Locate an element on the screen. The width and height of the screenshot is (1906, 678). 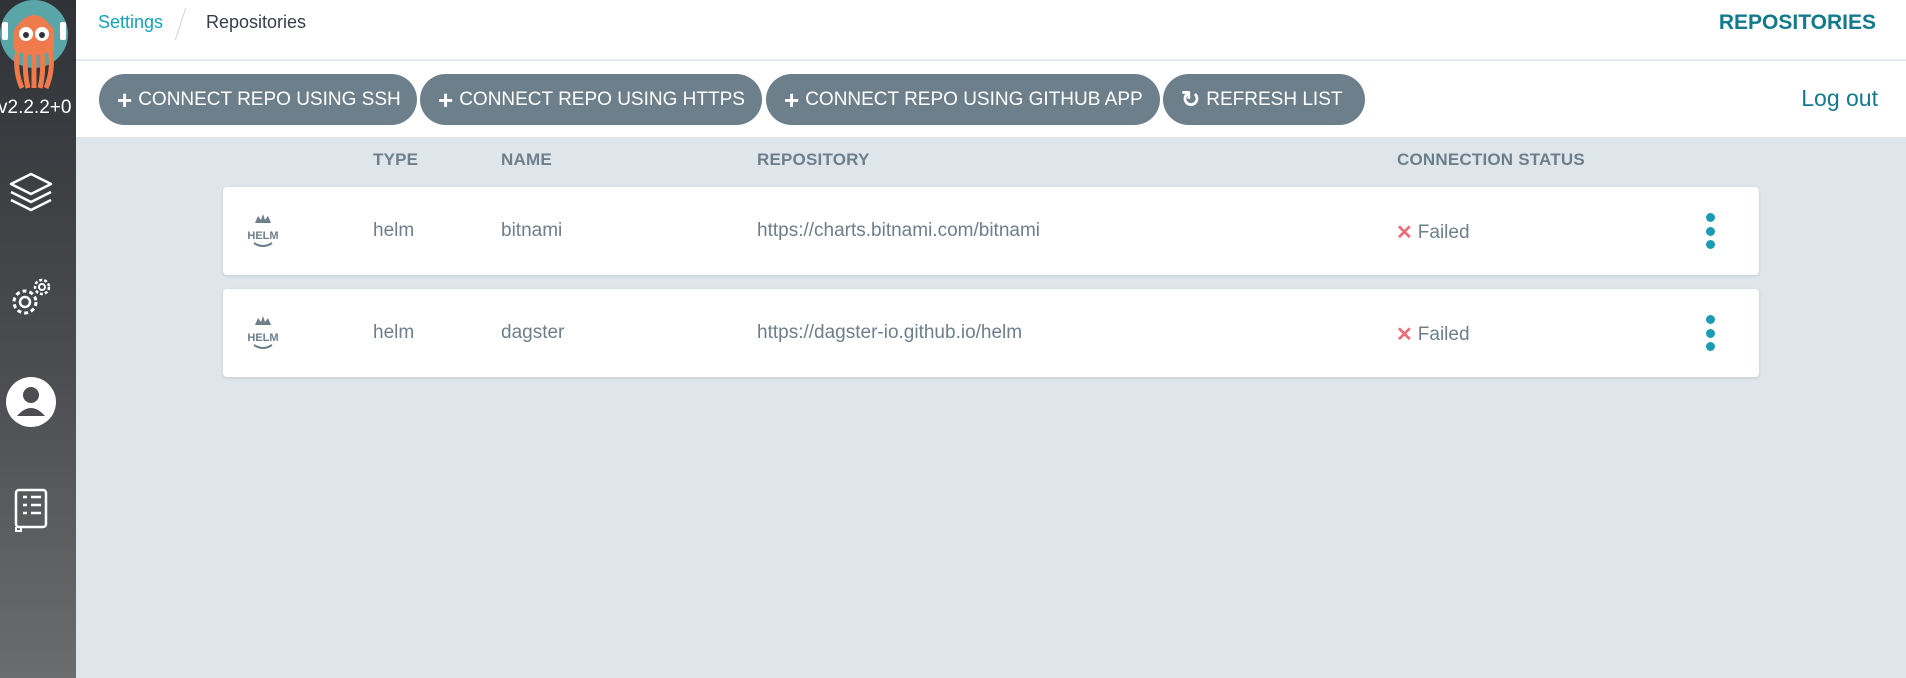
repo-url: https://charts.bitnami.com/bitnami is located at coordinates (898, 230).